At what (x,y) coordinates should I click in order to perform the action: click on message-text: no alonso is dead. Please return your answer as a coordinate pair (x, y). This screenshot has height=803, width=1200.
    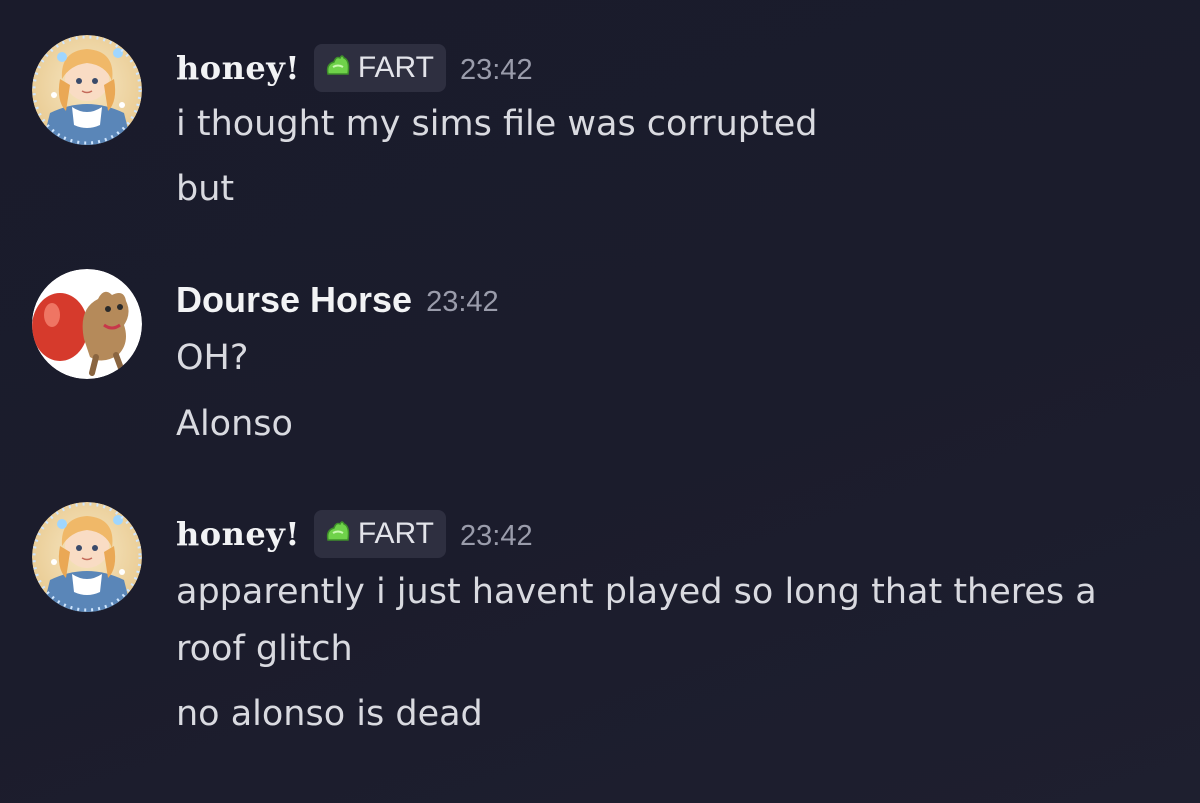
    Looking at the image, I should click on (329, 714).